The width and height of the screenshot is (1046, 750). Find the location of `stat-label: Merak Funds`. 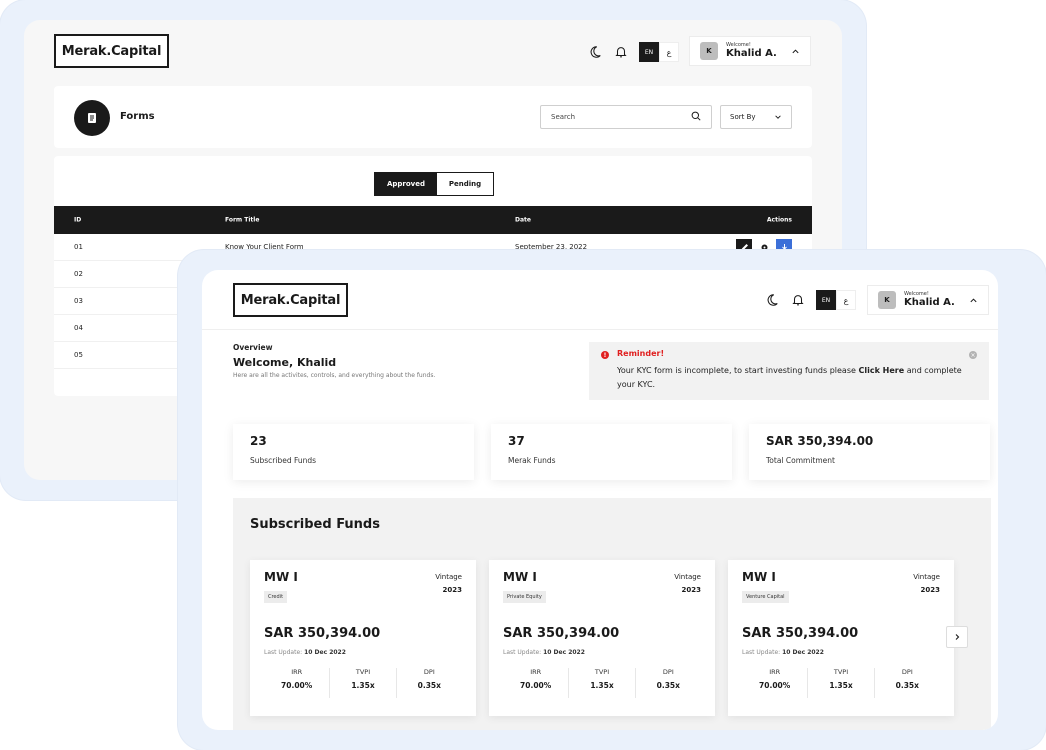

stat-label: Merak Funds is located at coordinates (532, 460).